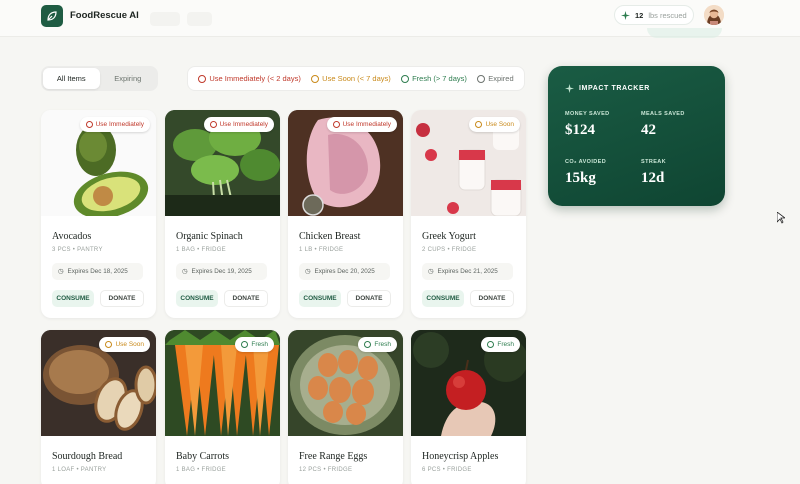 The height and width of the screenshot is (484, 800). I want to click on expiry-chip: ◷ Expires Dec 21, 2025, so click(467, 271).